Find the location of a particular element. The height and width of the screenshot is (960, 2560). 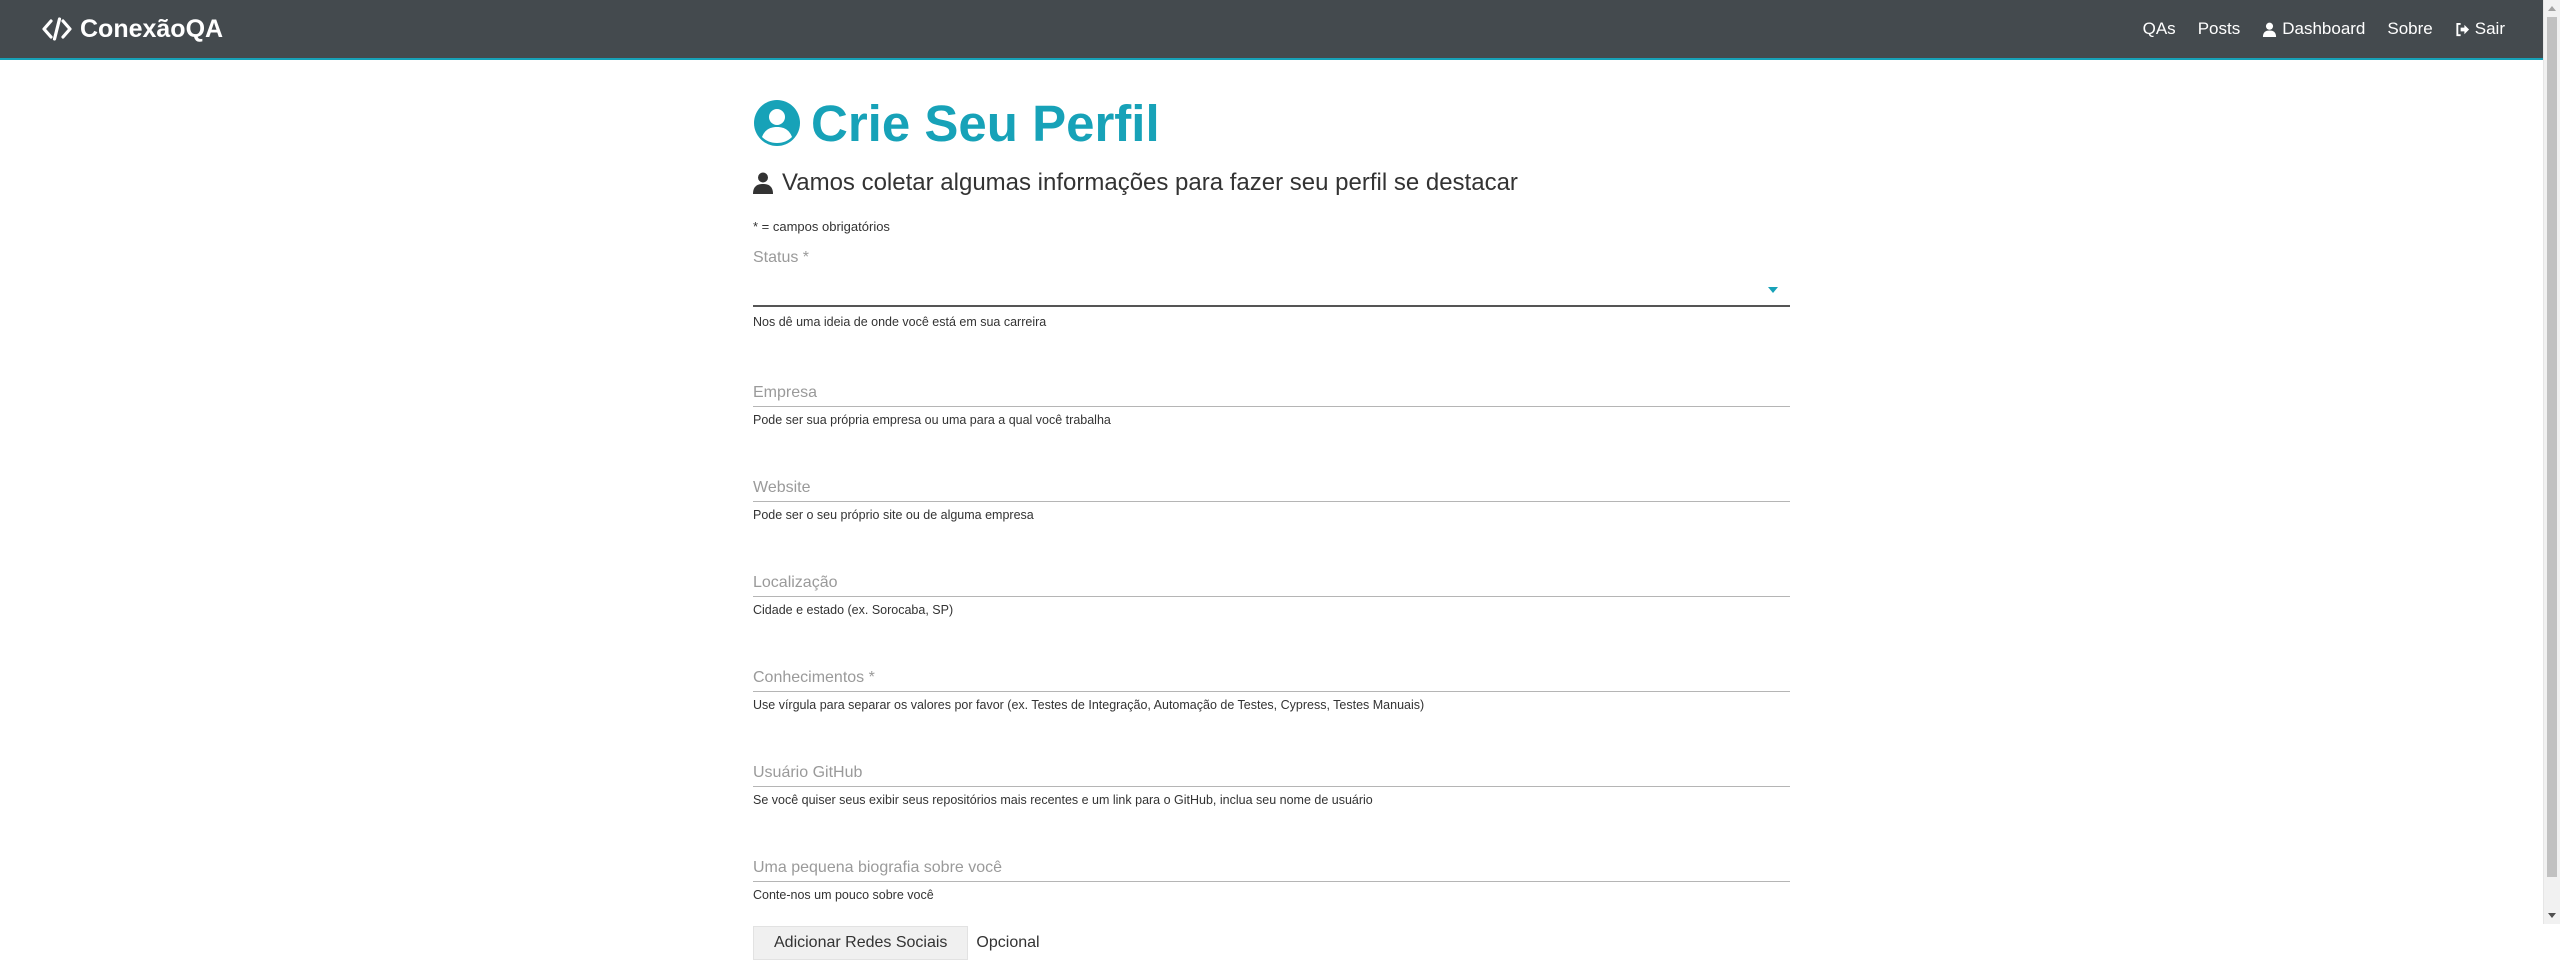

bio-label: Uma pequena biografia sobre você is located at coordinates (878, 867).